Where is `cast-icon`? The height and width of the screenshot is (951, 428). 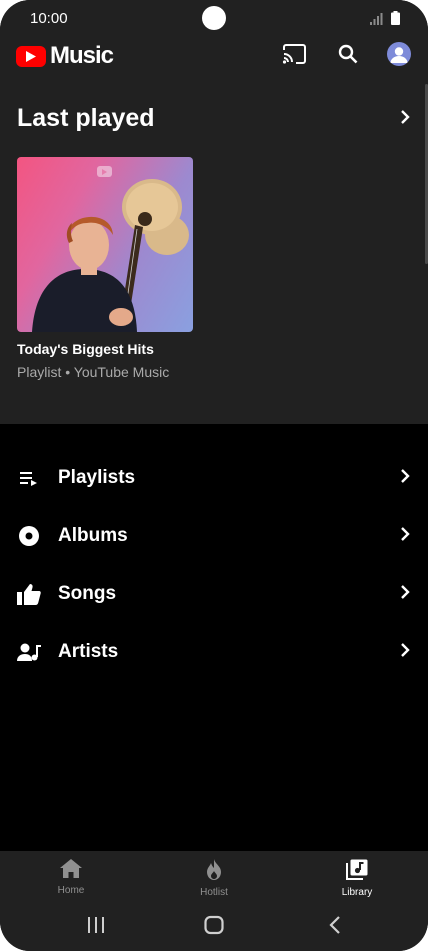 cast-icon is located at coordinates (294, 56).